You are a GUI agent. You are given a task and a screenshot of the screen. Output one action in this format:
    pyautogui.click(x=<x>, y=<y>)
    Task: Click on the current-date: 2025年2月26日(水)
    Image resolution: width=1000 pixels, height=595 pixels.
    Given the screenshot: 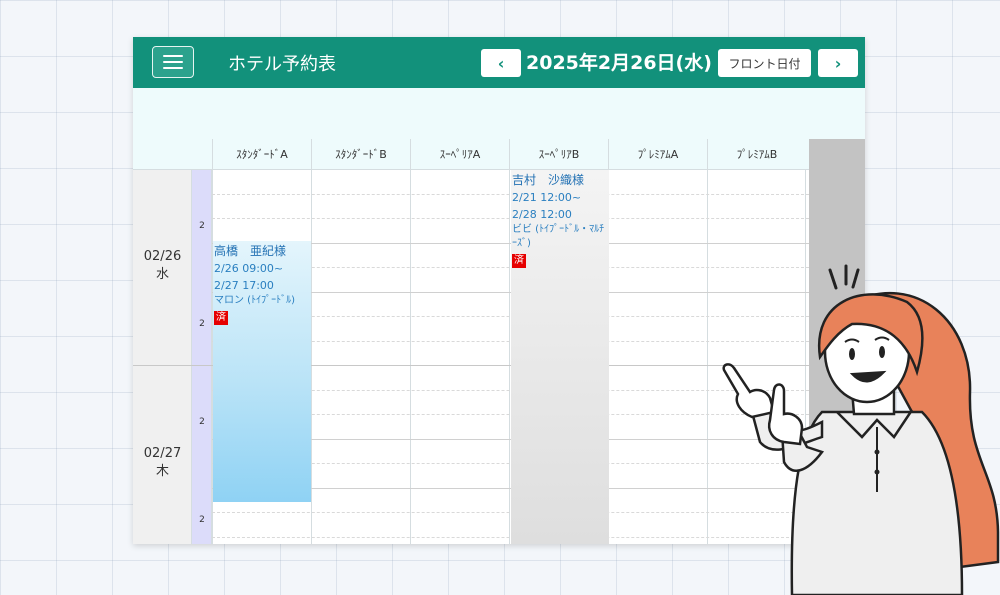 What is the action you would take?
    pyautogui.click(x=619, y=63)
    